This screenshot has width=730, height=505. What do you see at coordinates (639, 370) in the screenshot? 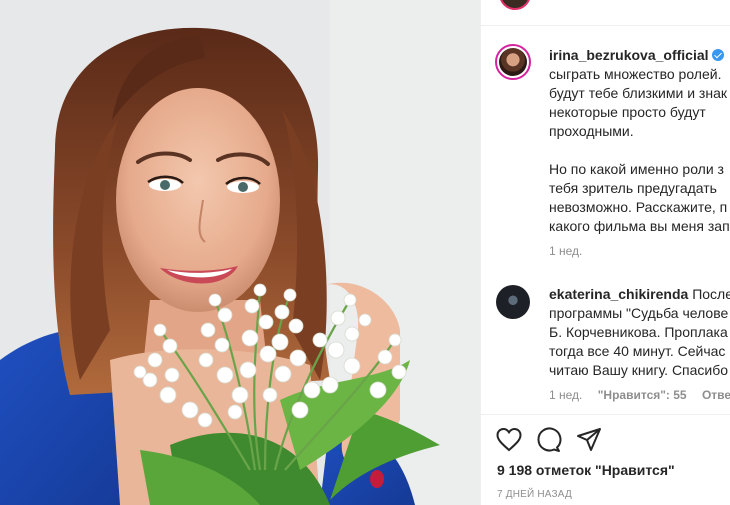
I see `comment-line: читаю Вашу книгу. Спасибо` at bounding box center [639, 370].